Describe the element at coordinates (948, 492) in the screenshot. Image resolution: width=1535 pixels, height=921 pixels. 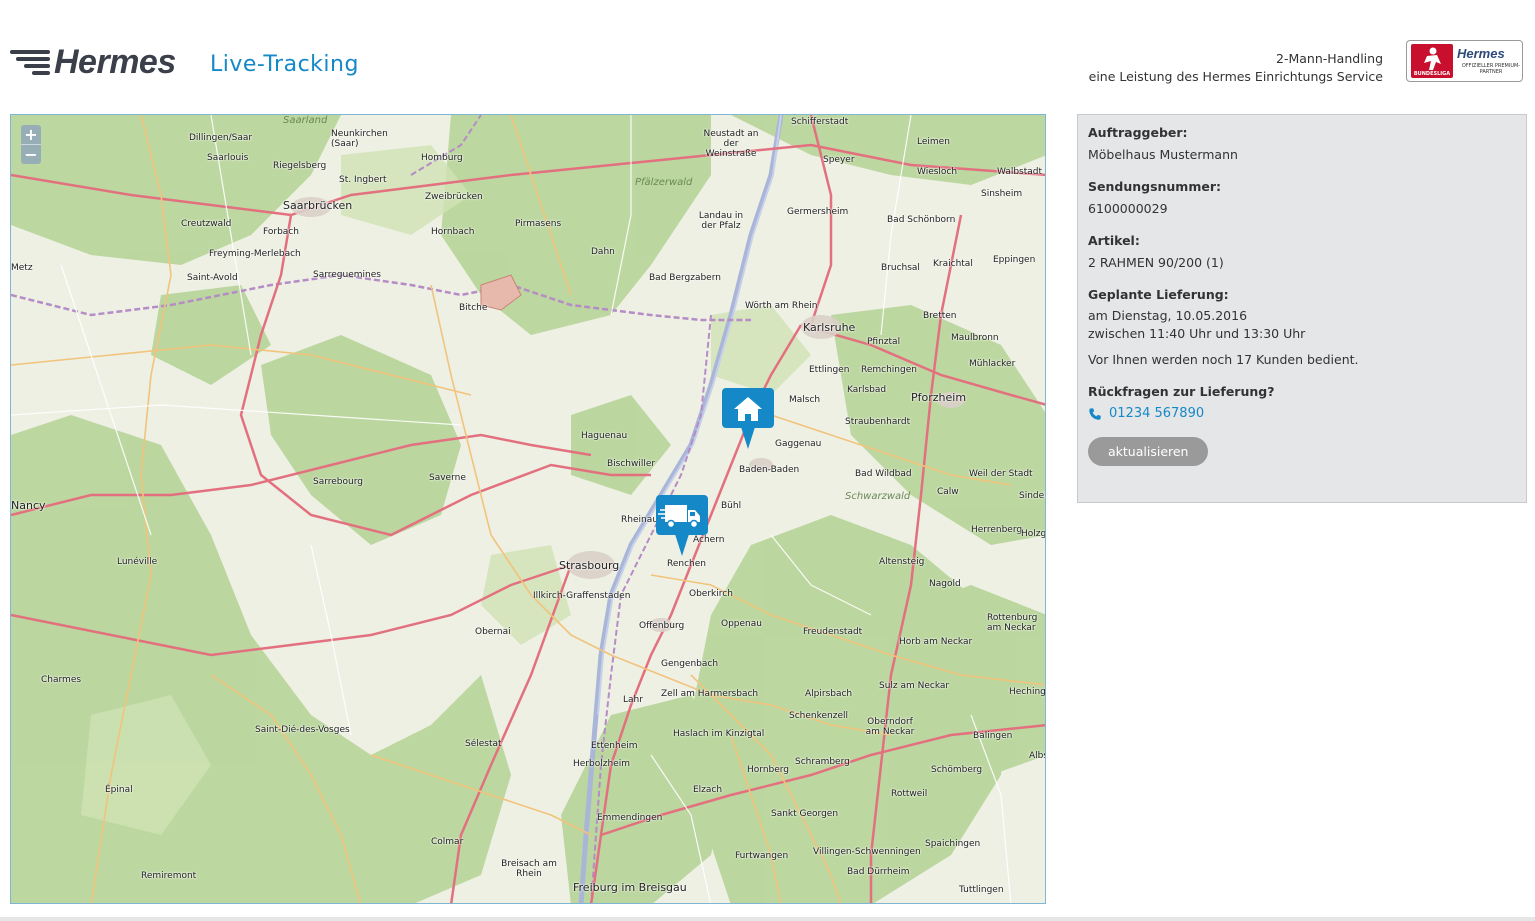
I see `map-label: Calw` at that location.